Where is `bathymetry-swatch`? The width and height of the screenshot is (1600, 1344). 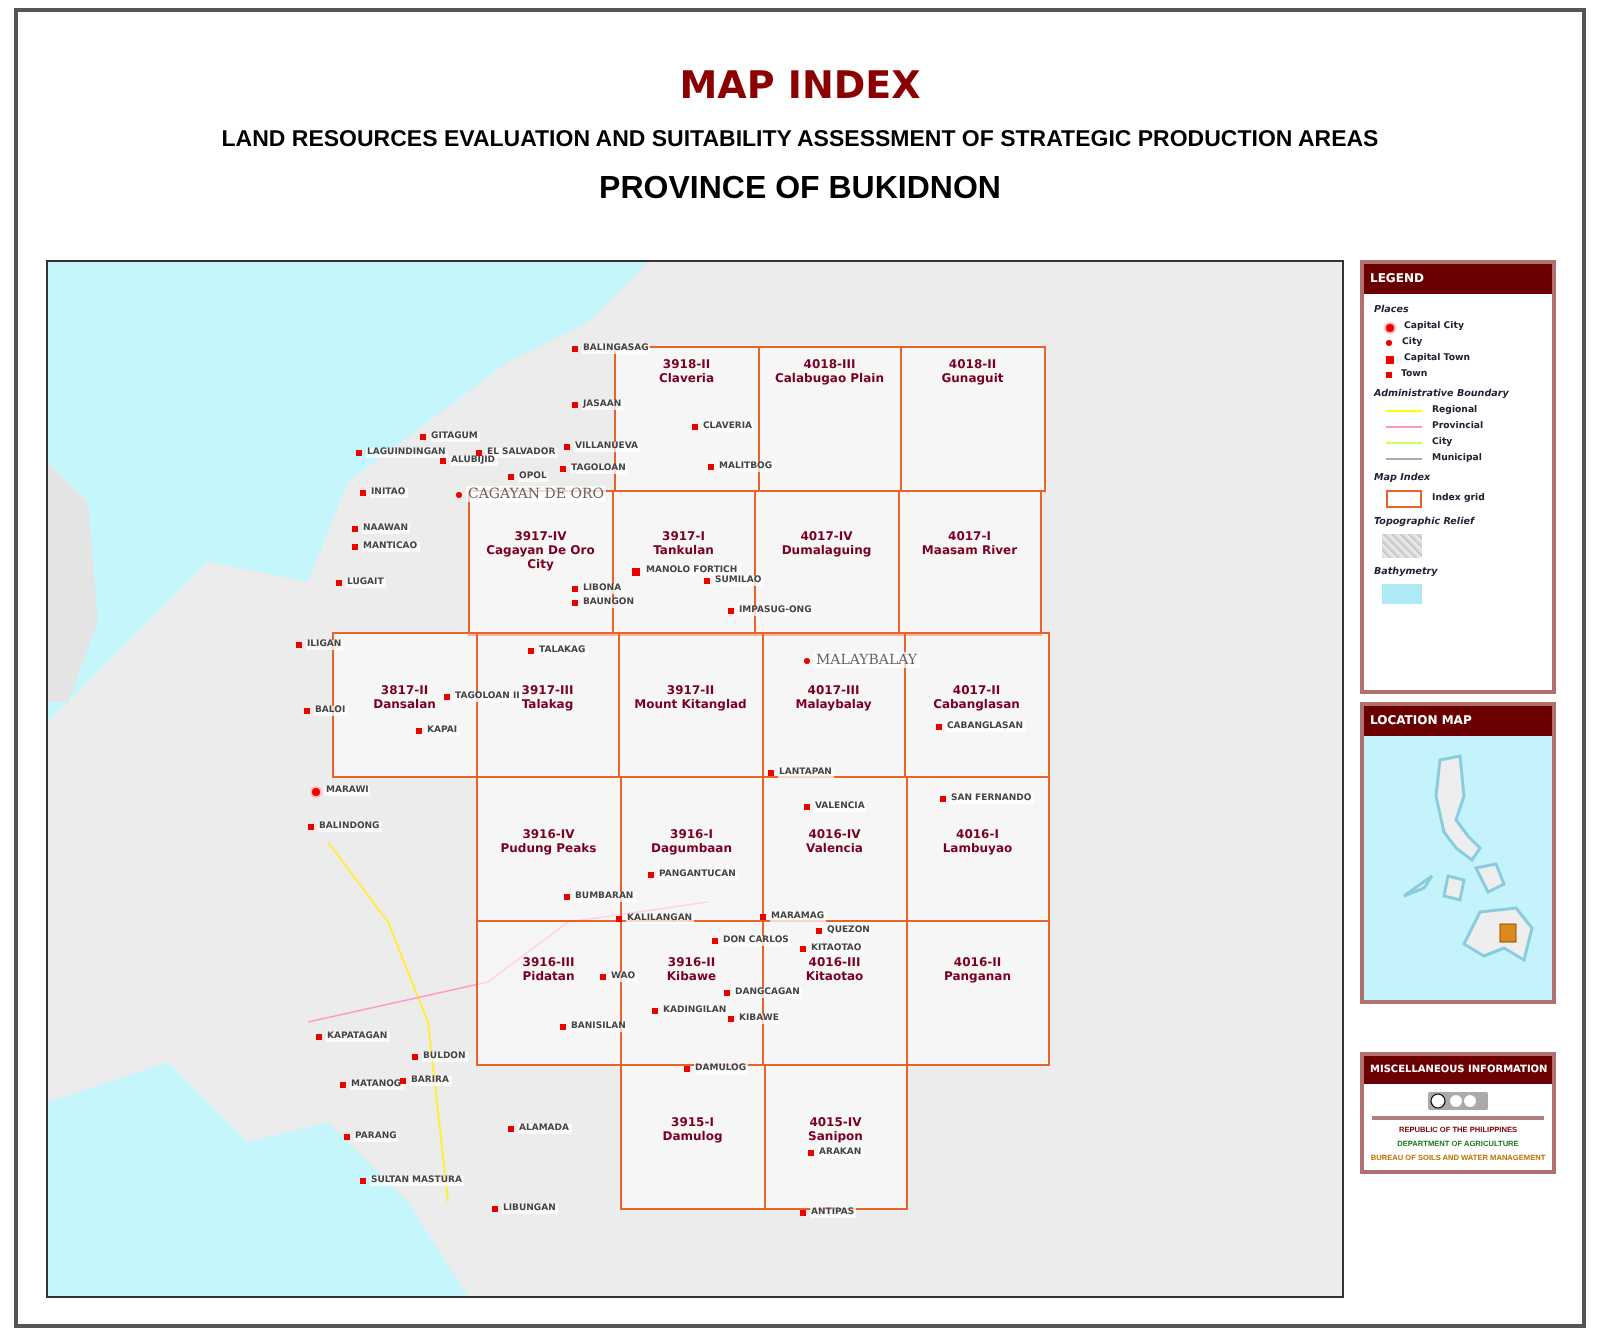 bathymetry-swatch is located at coordinates (1402, 594).